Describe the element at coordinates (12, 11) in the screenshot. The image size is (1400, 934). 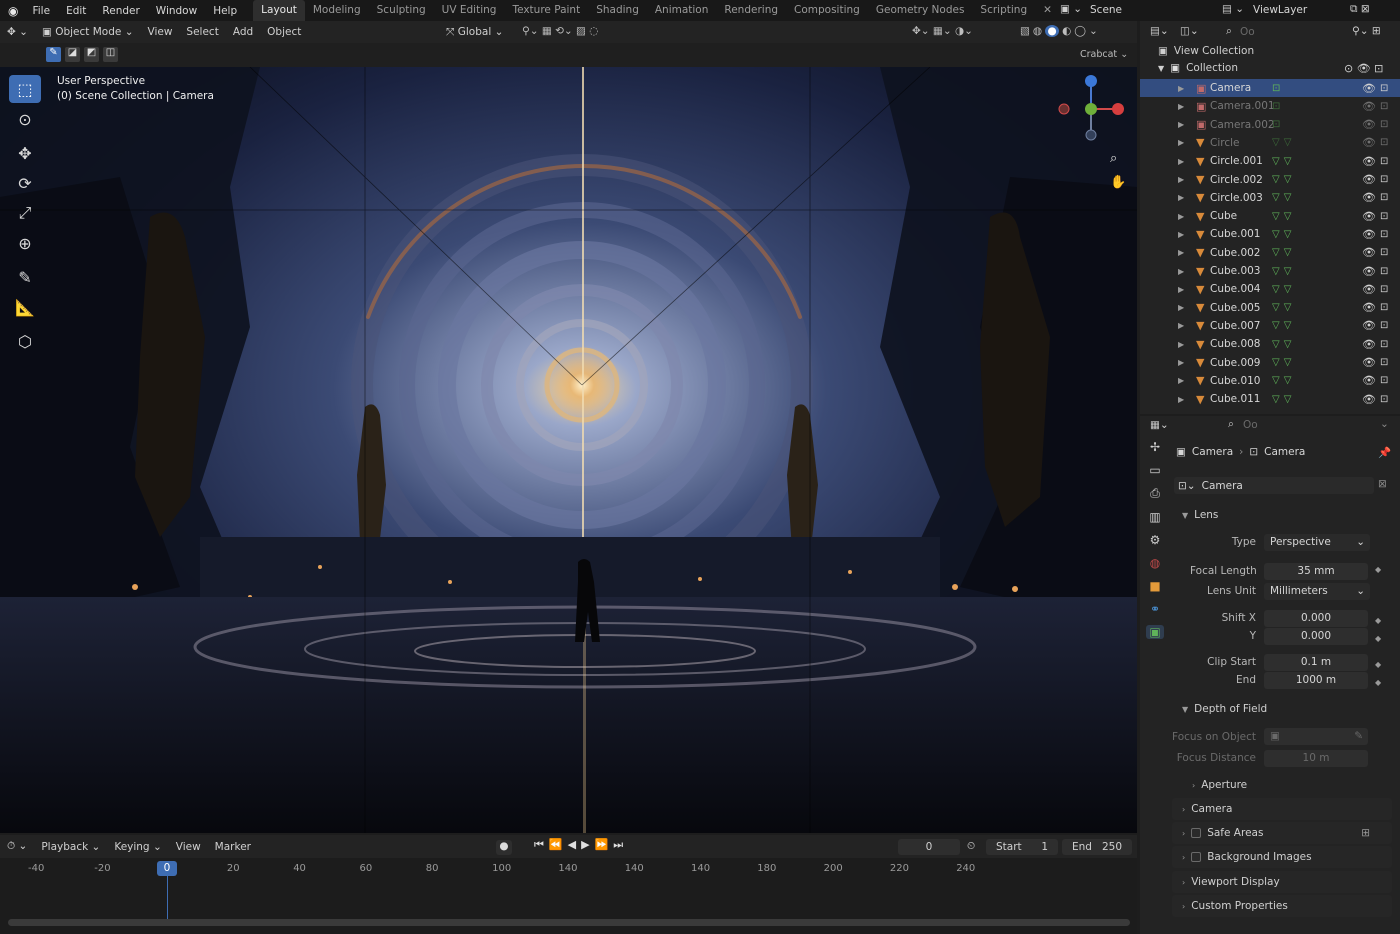
I see `blender-logo-icon: ◉` at that location.